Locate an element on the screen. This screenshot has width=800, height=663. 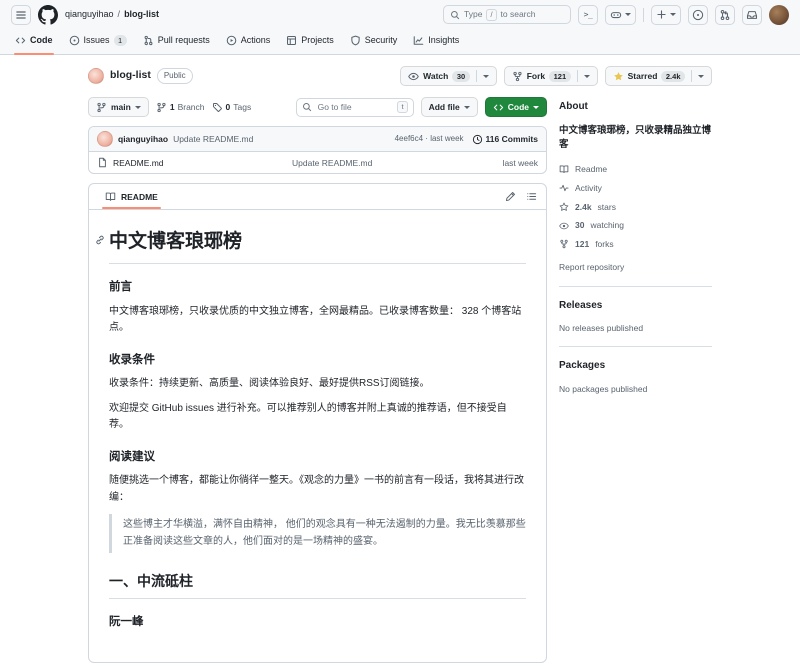
star-label: Starred is located at coordinates (642, 75).